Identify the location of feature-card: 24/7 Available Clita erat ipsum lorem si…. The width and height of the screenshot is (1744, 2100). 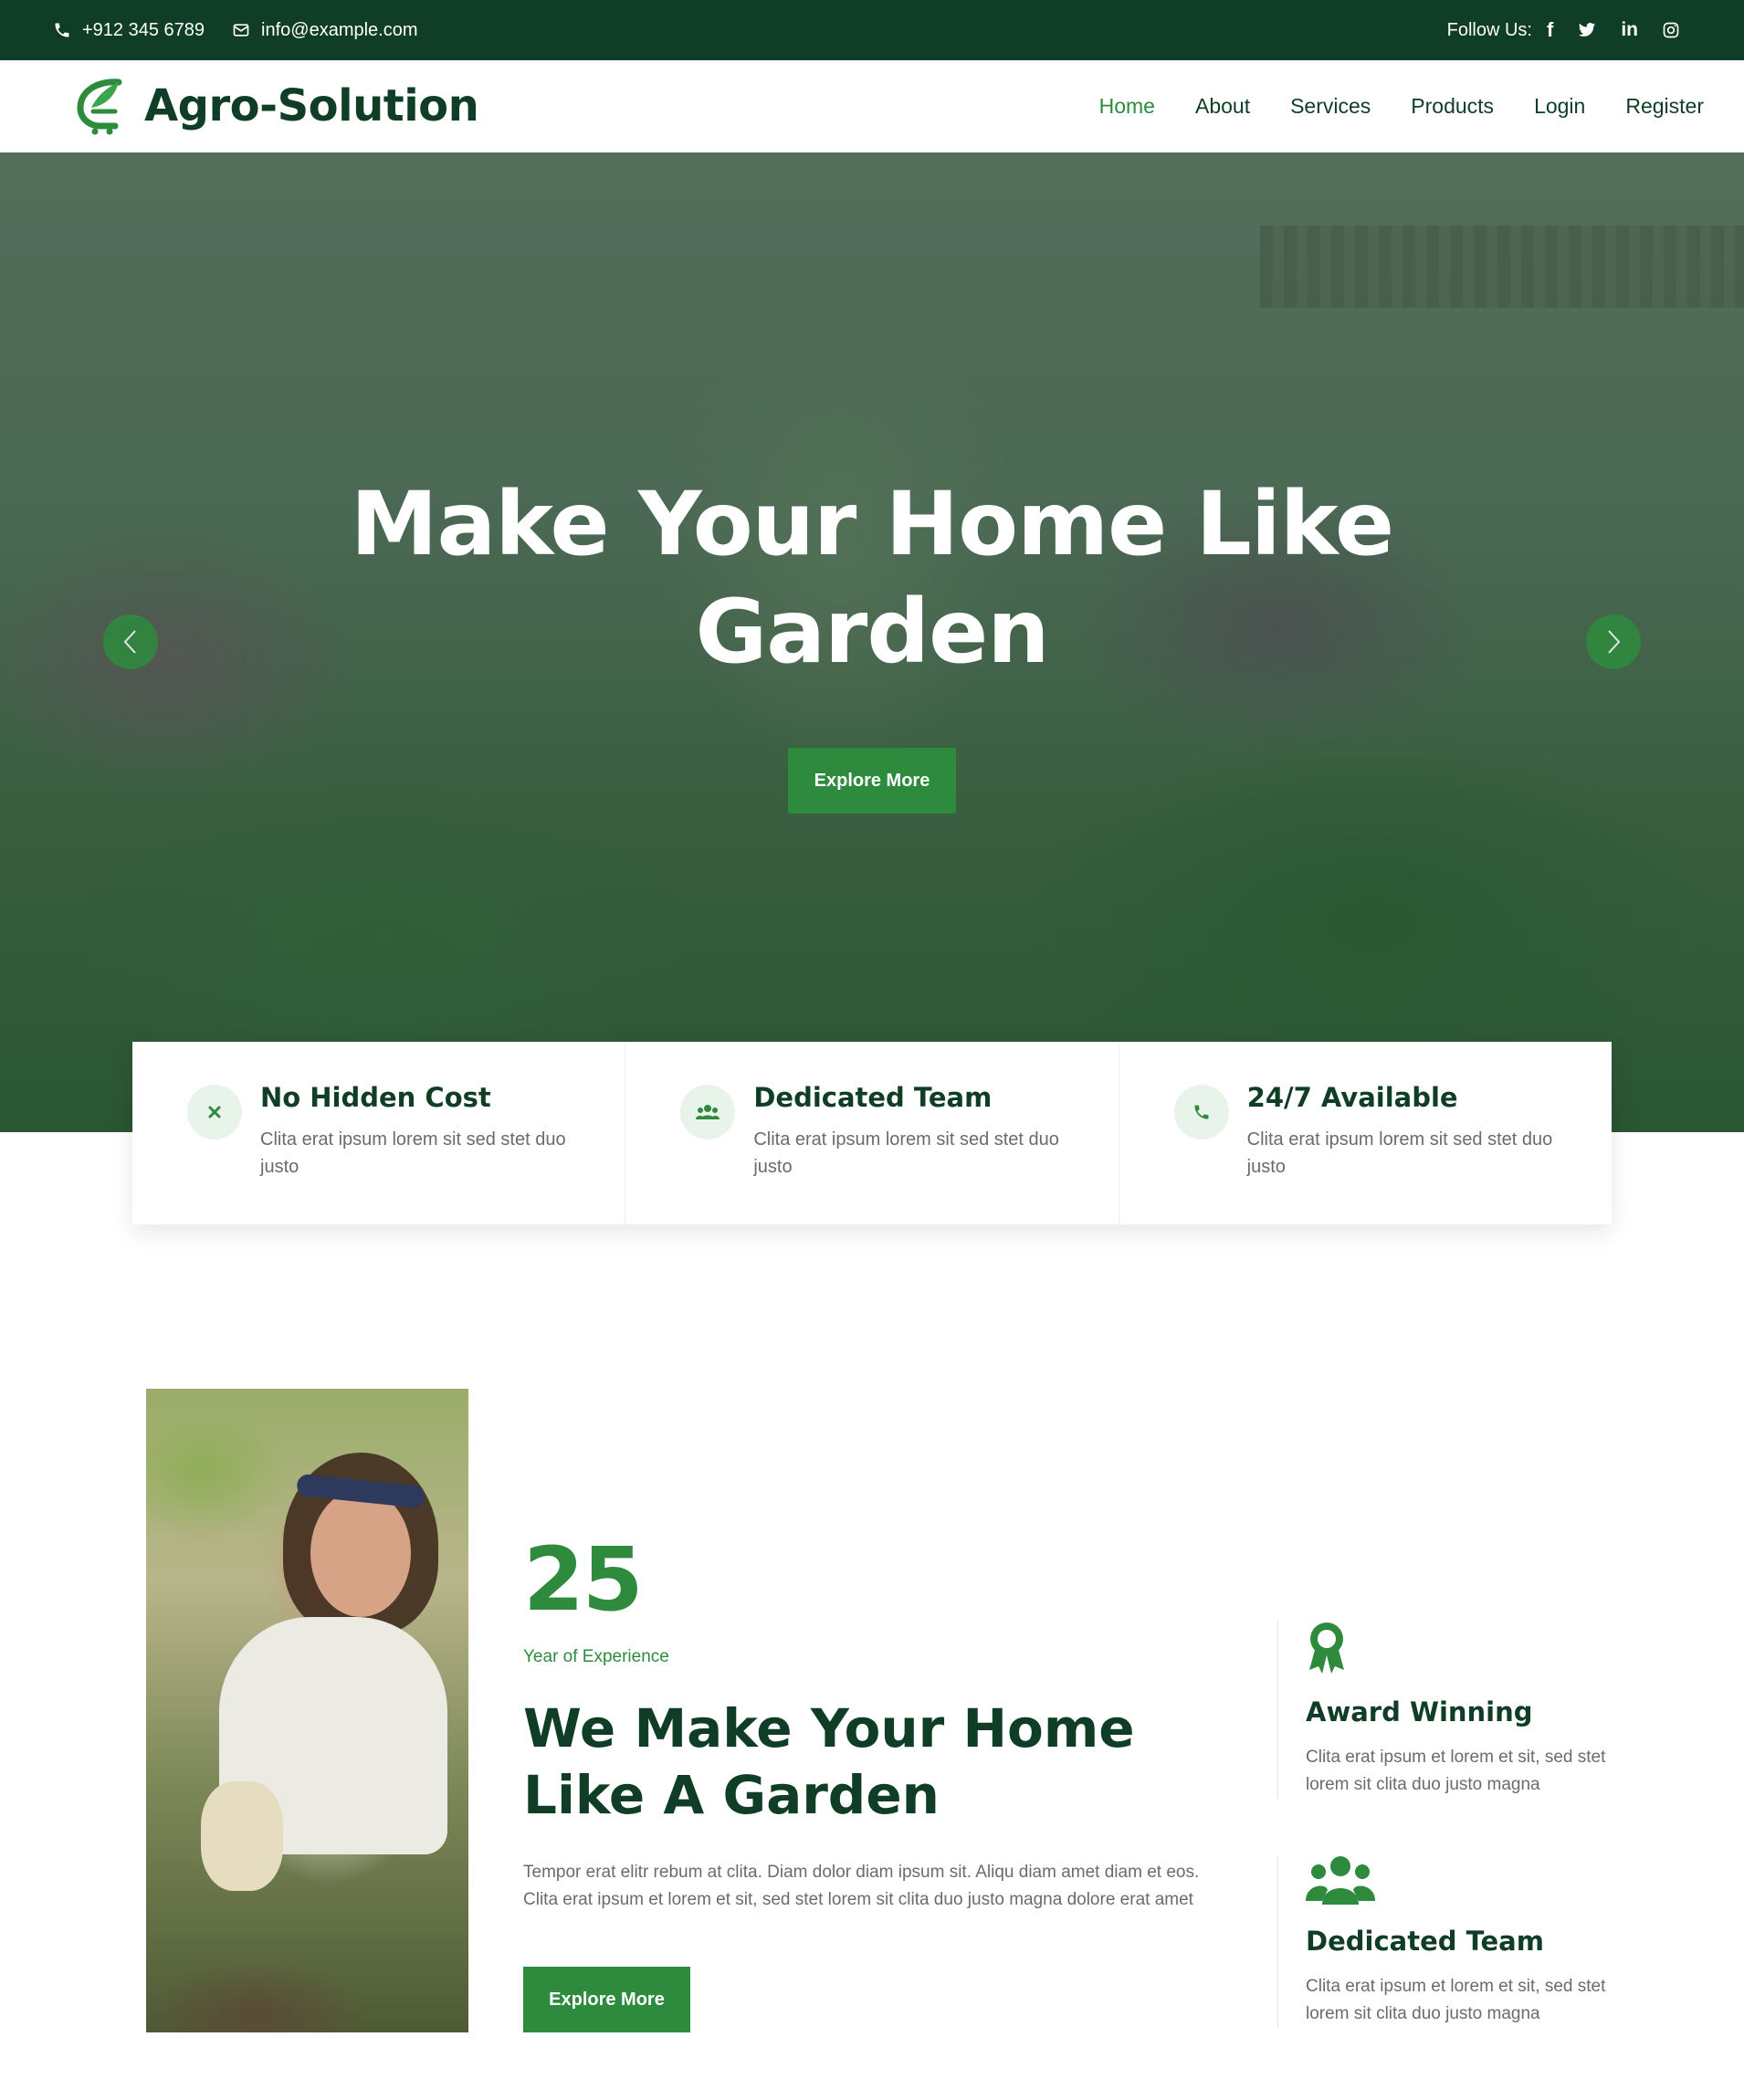
(1365, 1133).